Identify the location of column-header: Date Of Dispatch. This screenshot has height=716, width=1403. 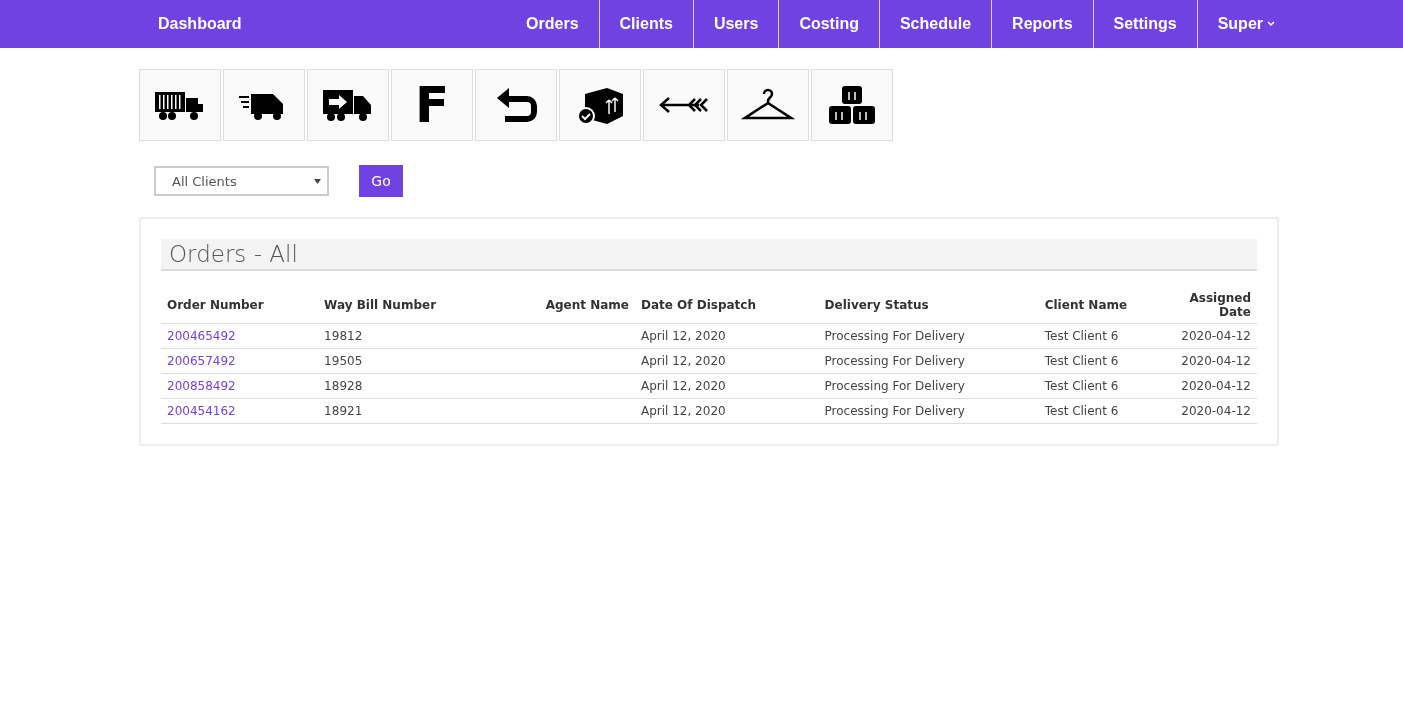
(726, 303).